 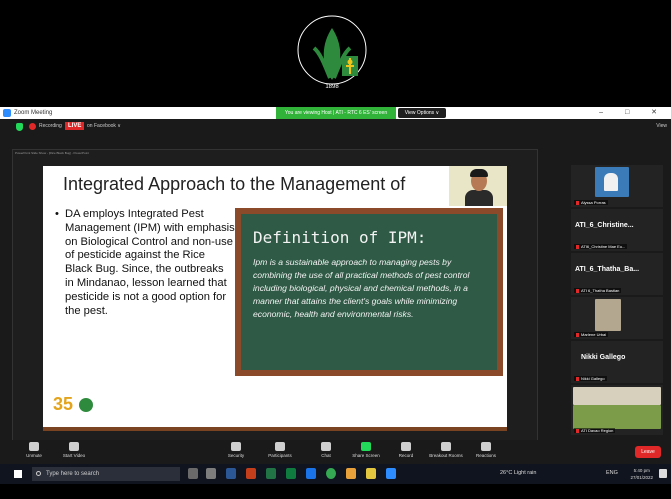 What do you see at coordinates (63, 404) in the screenshot?
I see `anniversary-number: 35` at bounding box center [63, 404].